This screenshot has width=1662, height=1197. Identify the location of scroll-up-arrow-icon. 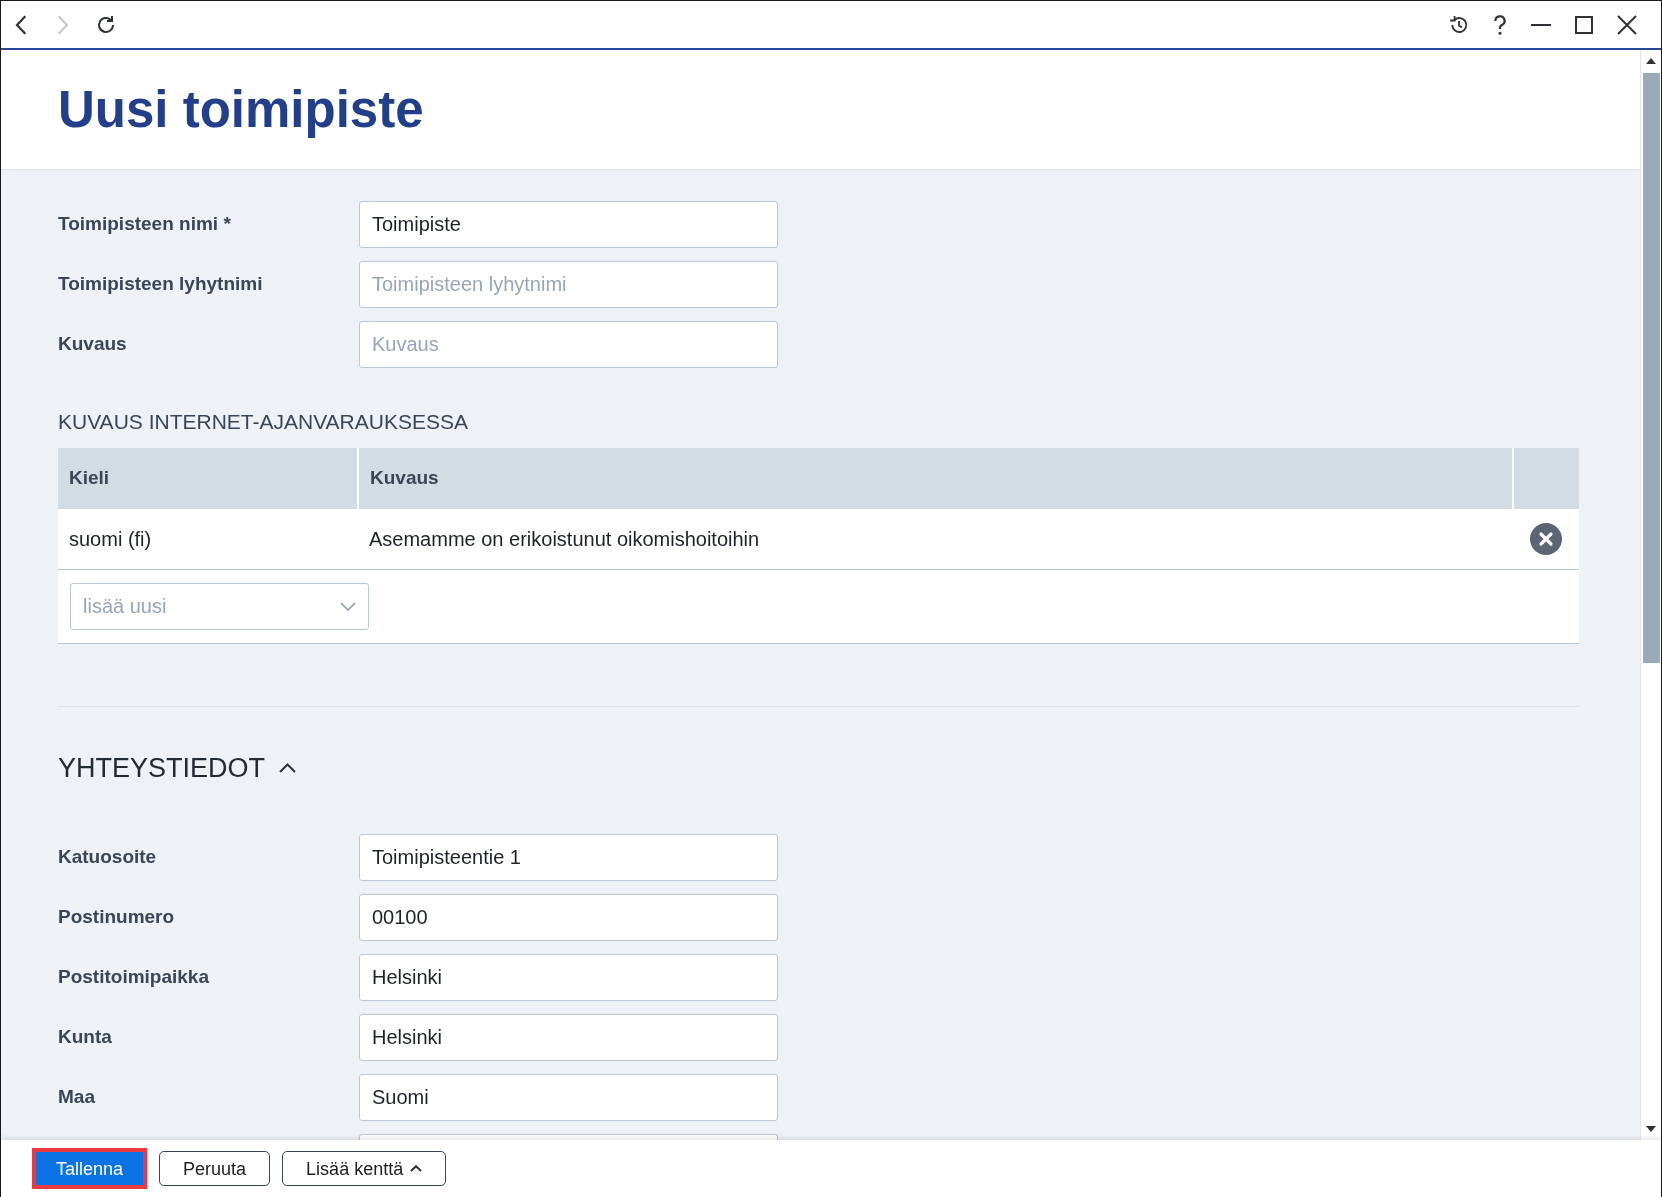
(1651, 61).